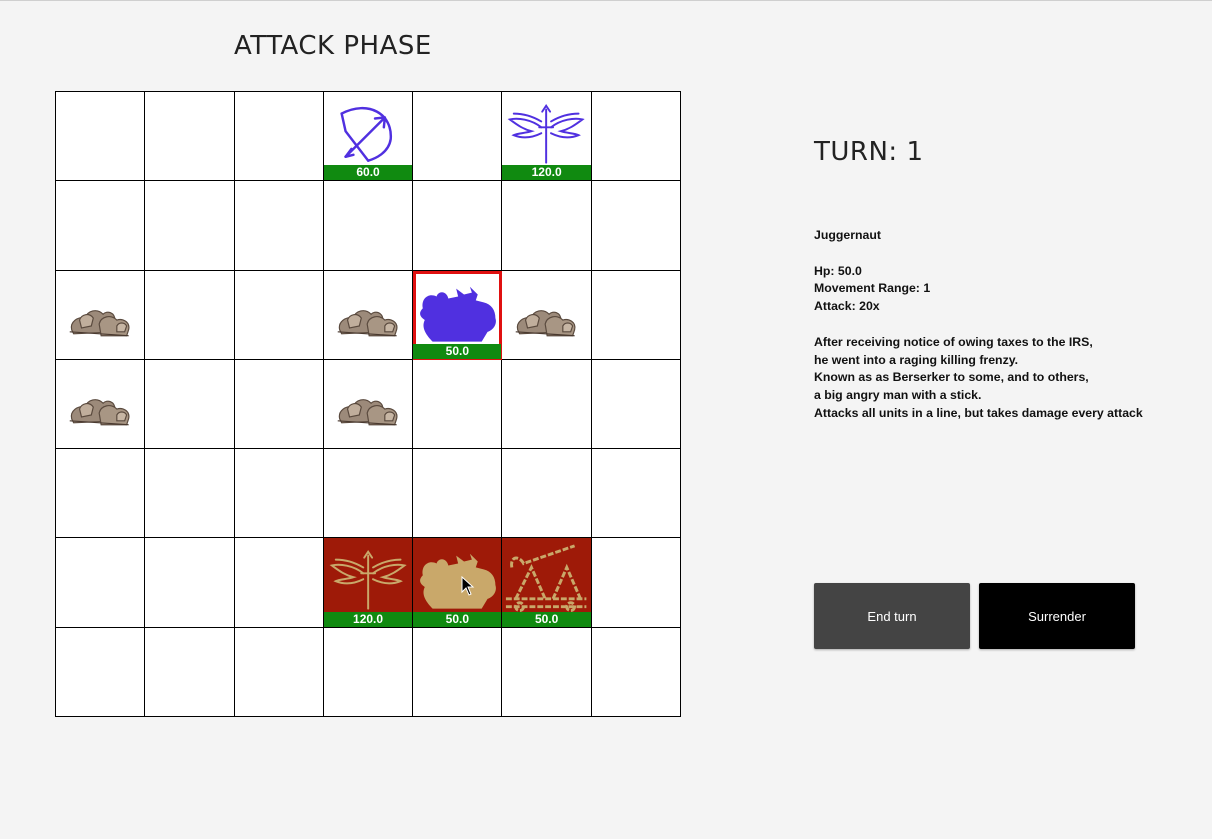  I want to click on end-turn-button: End turn, so click(892, 616).